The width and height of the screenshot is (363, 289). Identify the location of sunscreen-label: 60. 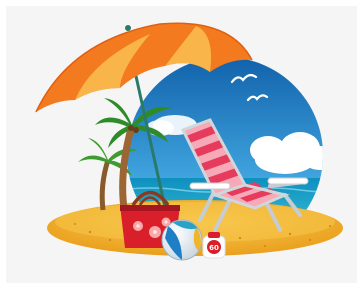
(214, 248).